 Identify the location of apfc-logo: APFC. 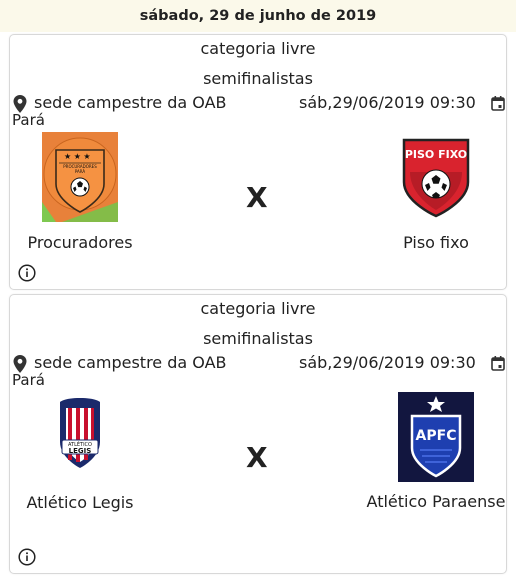
(436, 437).